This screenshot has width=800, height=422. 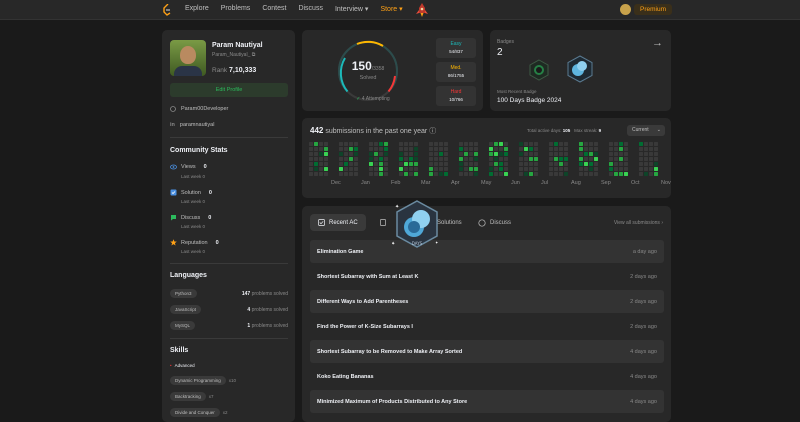 What do you see at coordinates (456, 72) in the screenshot?
I see `difficulty-medium: Med. 86/1755` at bounding box center [456, 72].